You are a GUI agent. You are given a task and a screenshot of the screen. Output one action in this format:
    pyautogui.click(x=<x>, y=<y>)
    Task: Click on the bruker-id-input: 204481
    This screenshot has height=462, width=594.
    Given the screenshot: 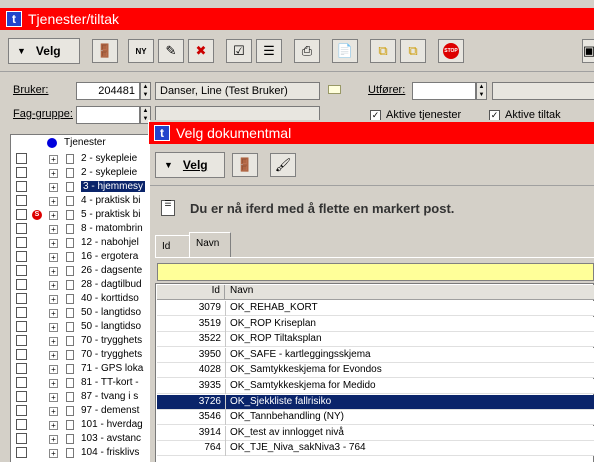 What is the action you would take?
    pyautogui.click(x=108, y=91)
    